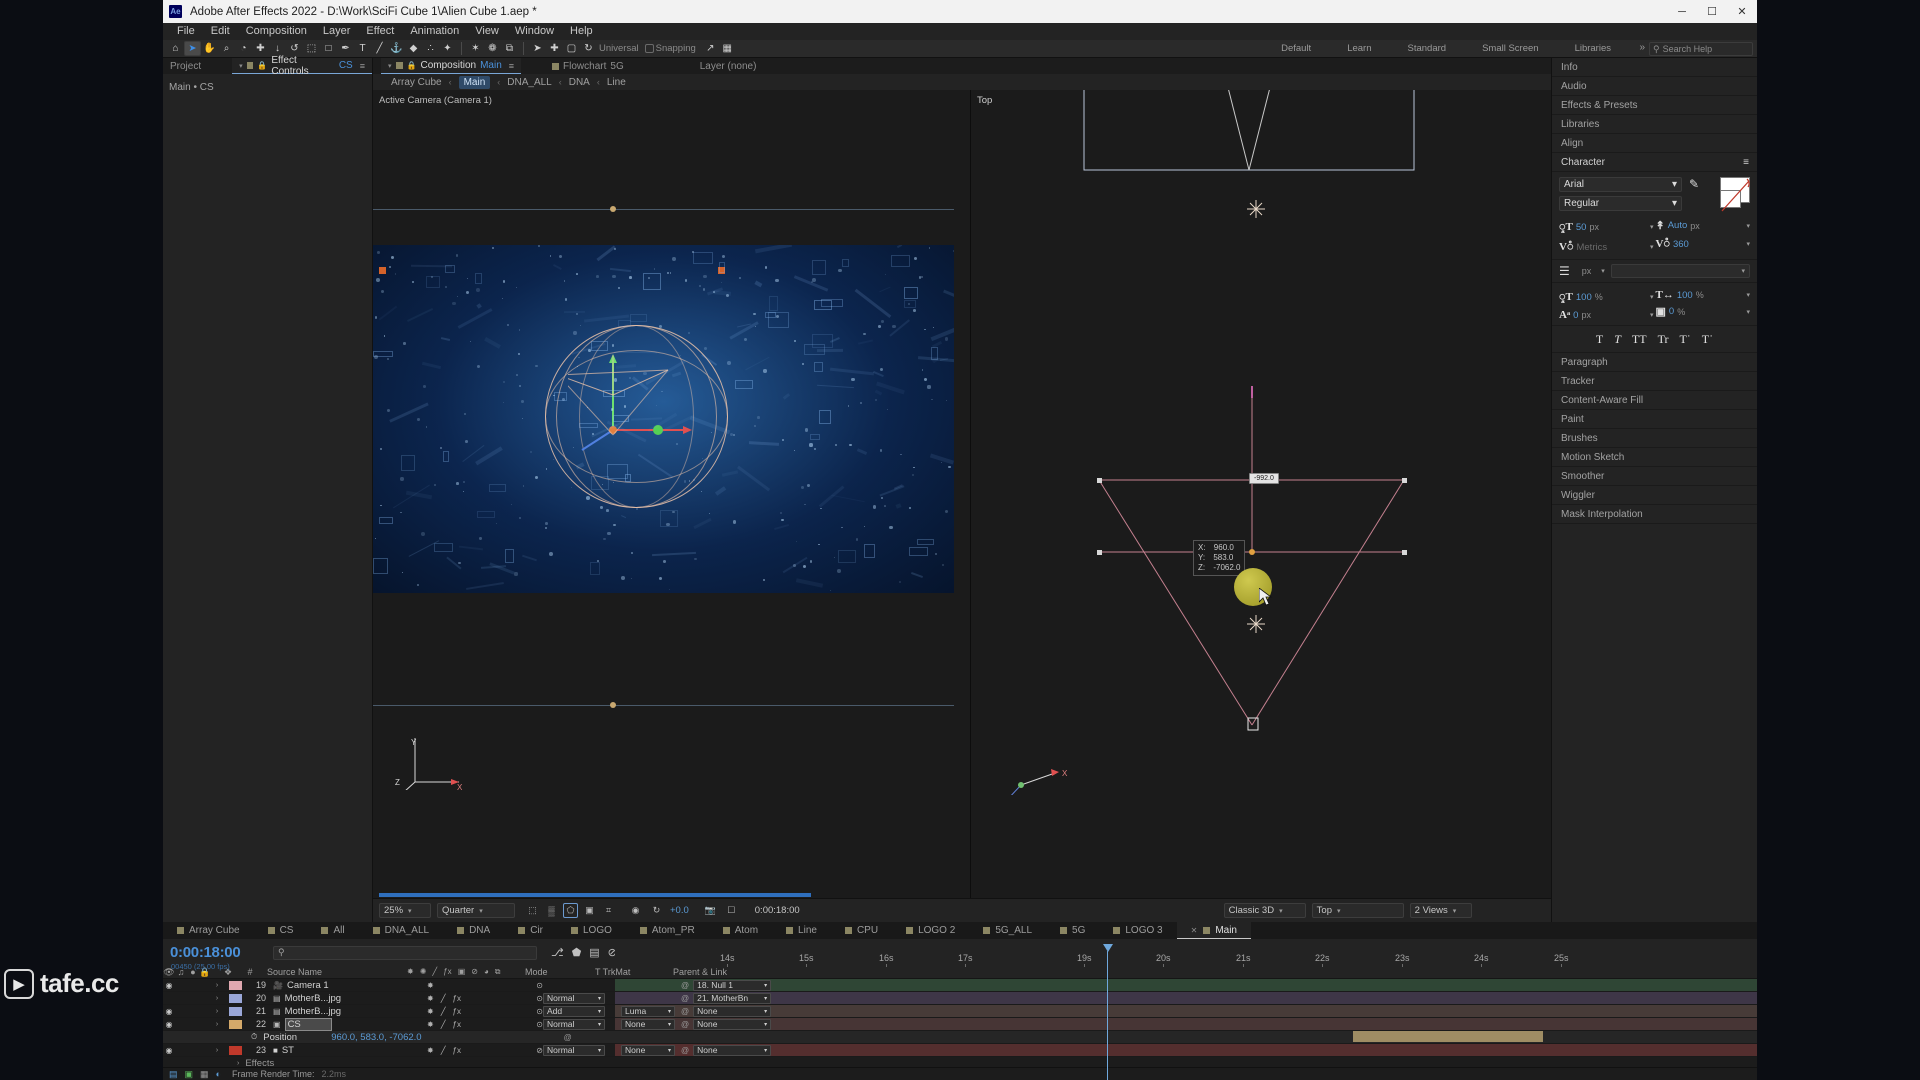  What do you see at coordinates (1682, 11) in the screenshot?
I see `minimize-button: ─` at bounding box center [1682, 11].